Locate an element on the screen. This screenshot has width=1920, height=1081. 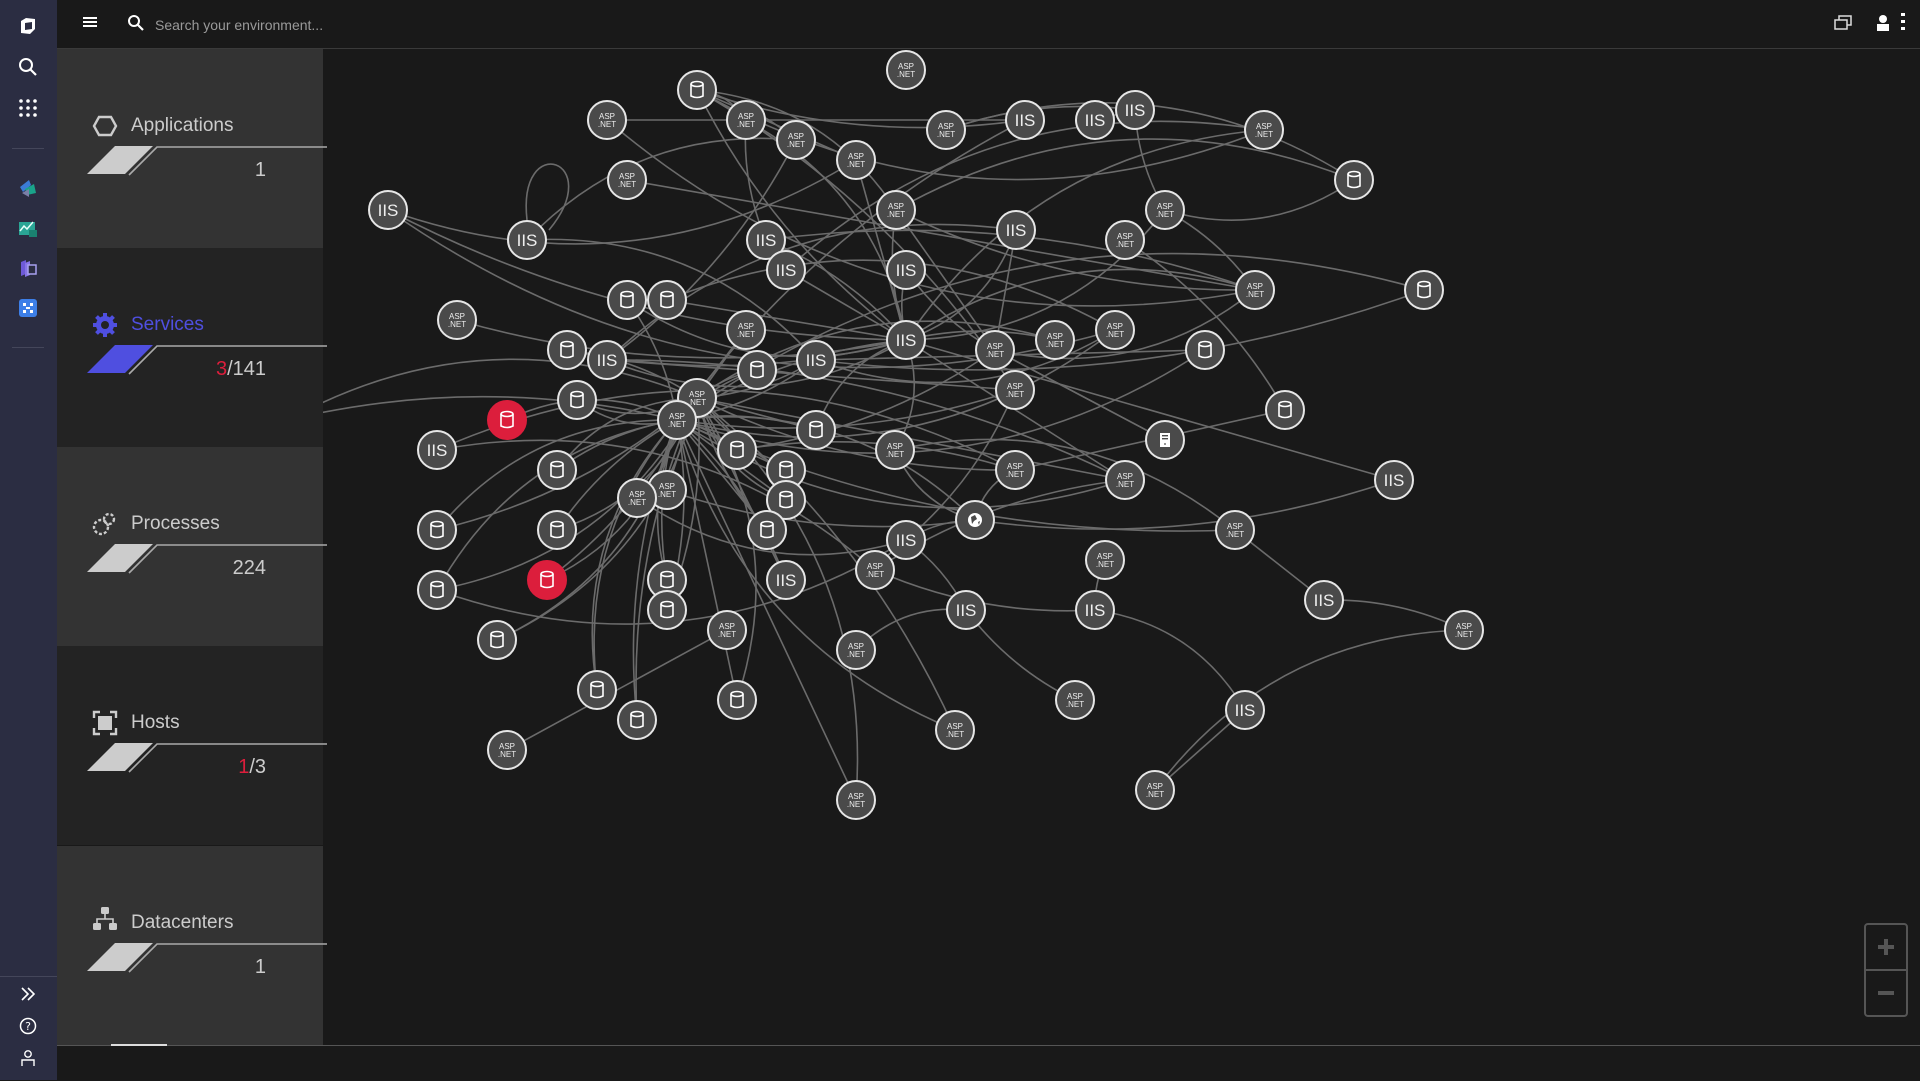
panel-processes: Processes 224 is located at coordinates (192, 546).